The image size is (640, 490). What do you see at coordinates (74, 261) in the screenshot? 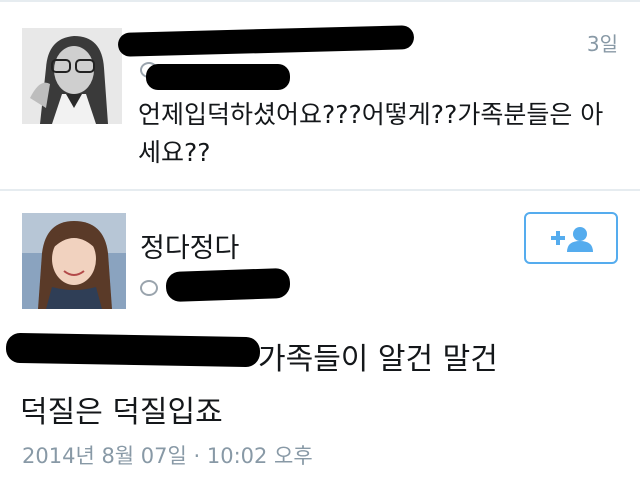
I see `author-avatar` at bounding box center [74, 261].